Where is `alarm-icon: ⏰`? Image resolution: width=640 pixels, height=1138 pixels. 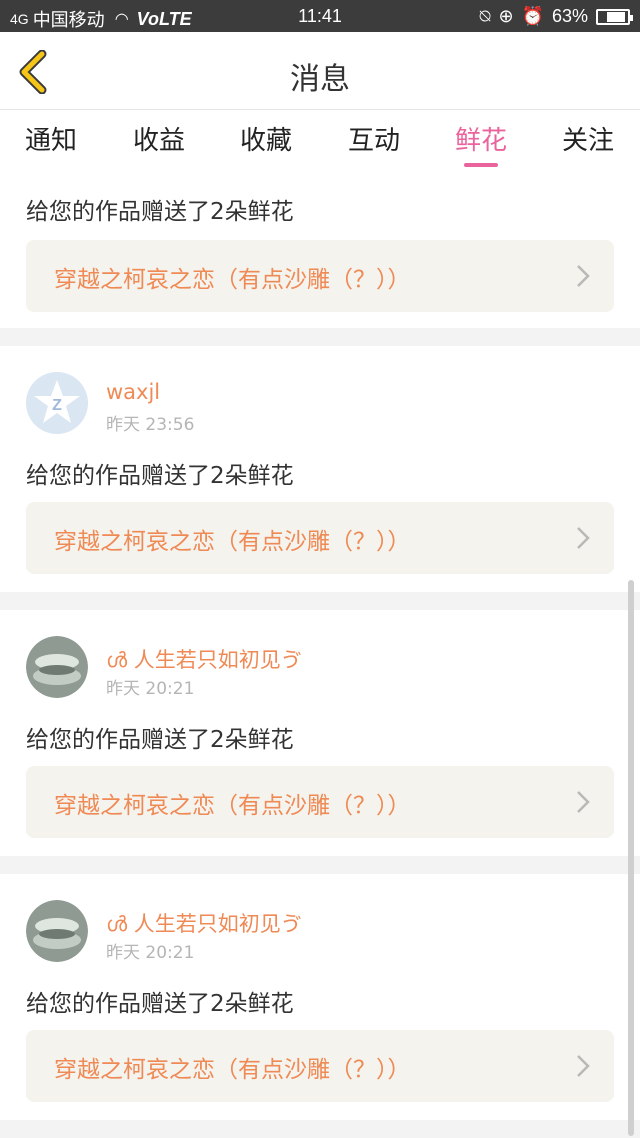
alarm-icon: ⏰ is located at coordinates (532, 16).